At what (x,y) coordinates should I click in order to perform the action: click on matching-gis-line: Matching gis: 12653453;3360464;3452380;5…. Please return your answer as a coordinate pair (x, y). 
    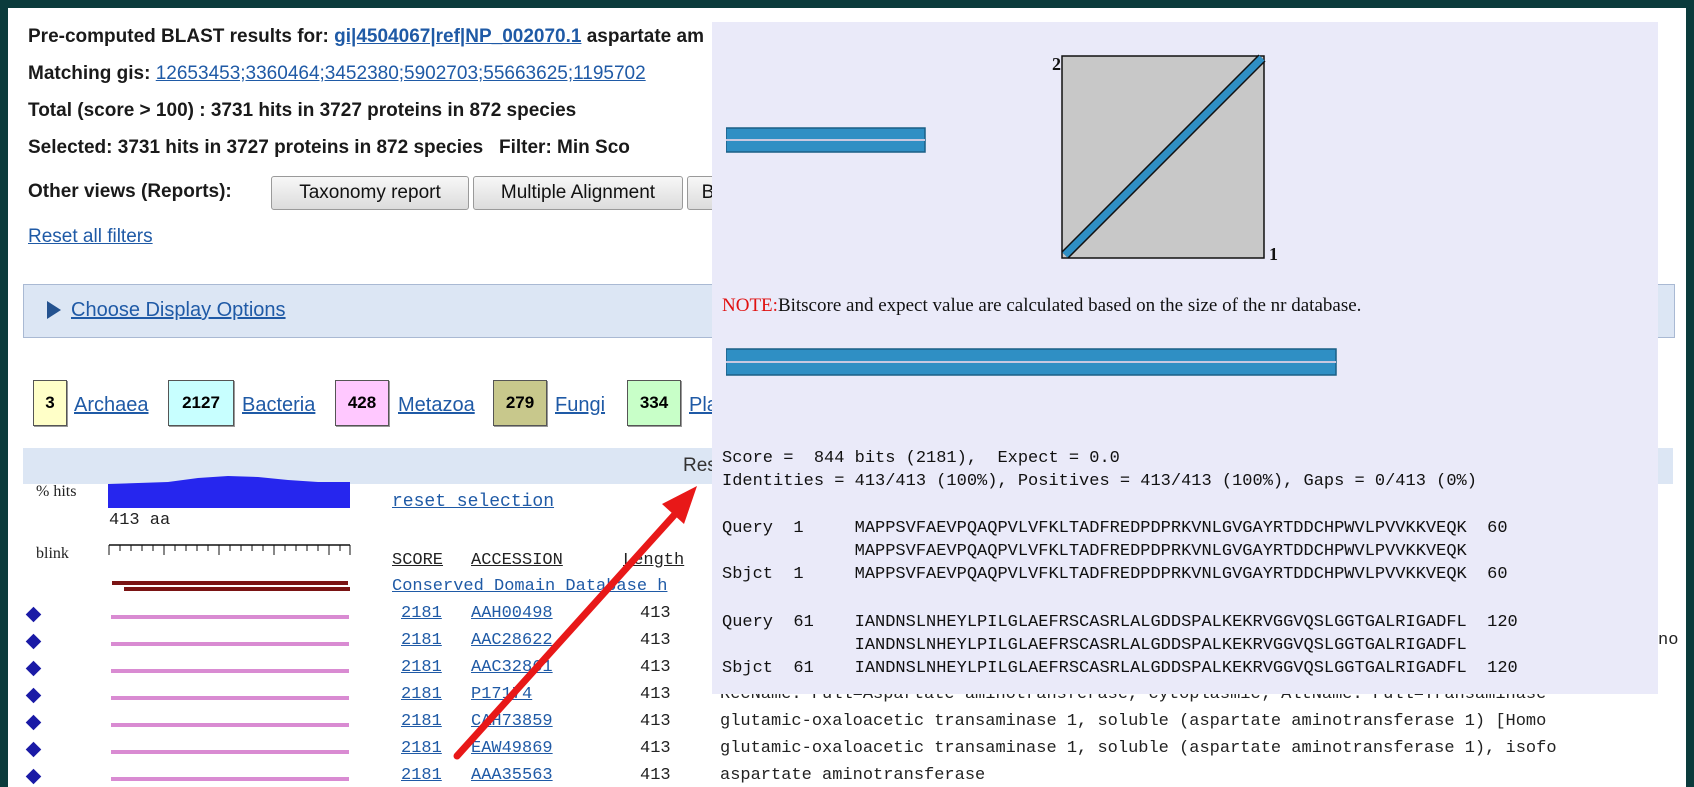
    Looking at the image, I should click on (337, 74).